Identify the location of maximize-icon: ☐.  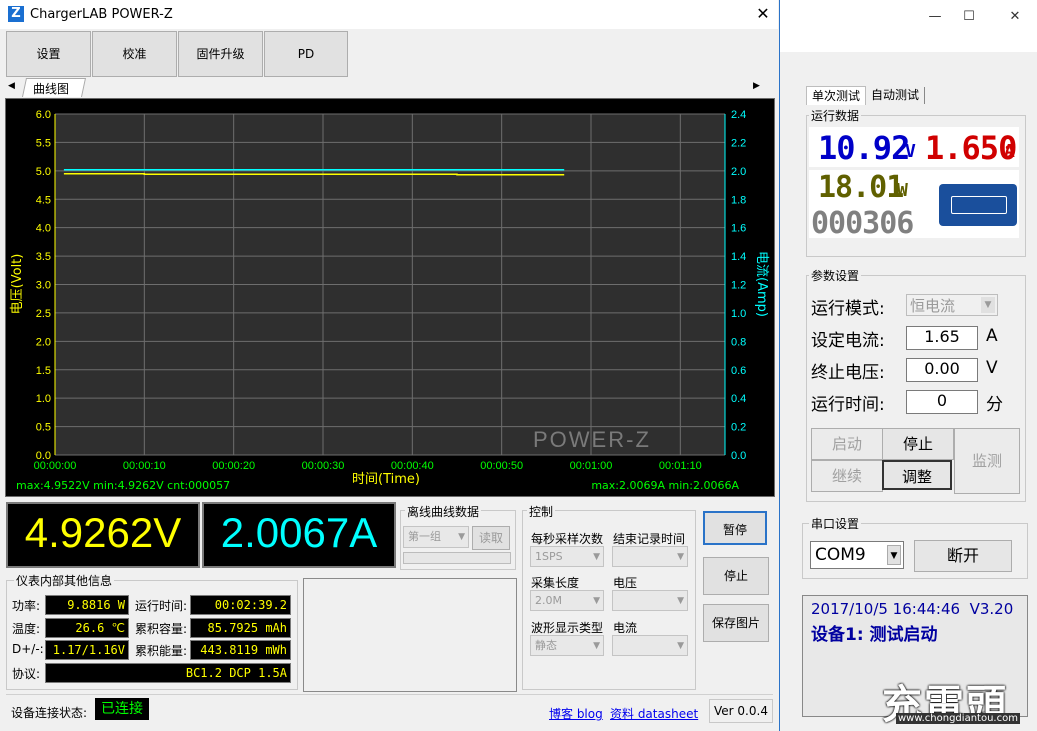
(969, 17).